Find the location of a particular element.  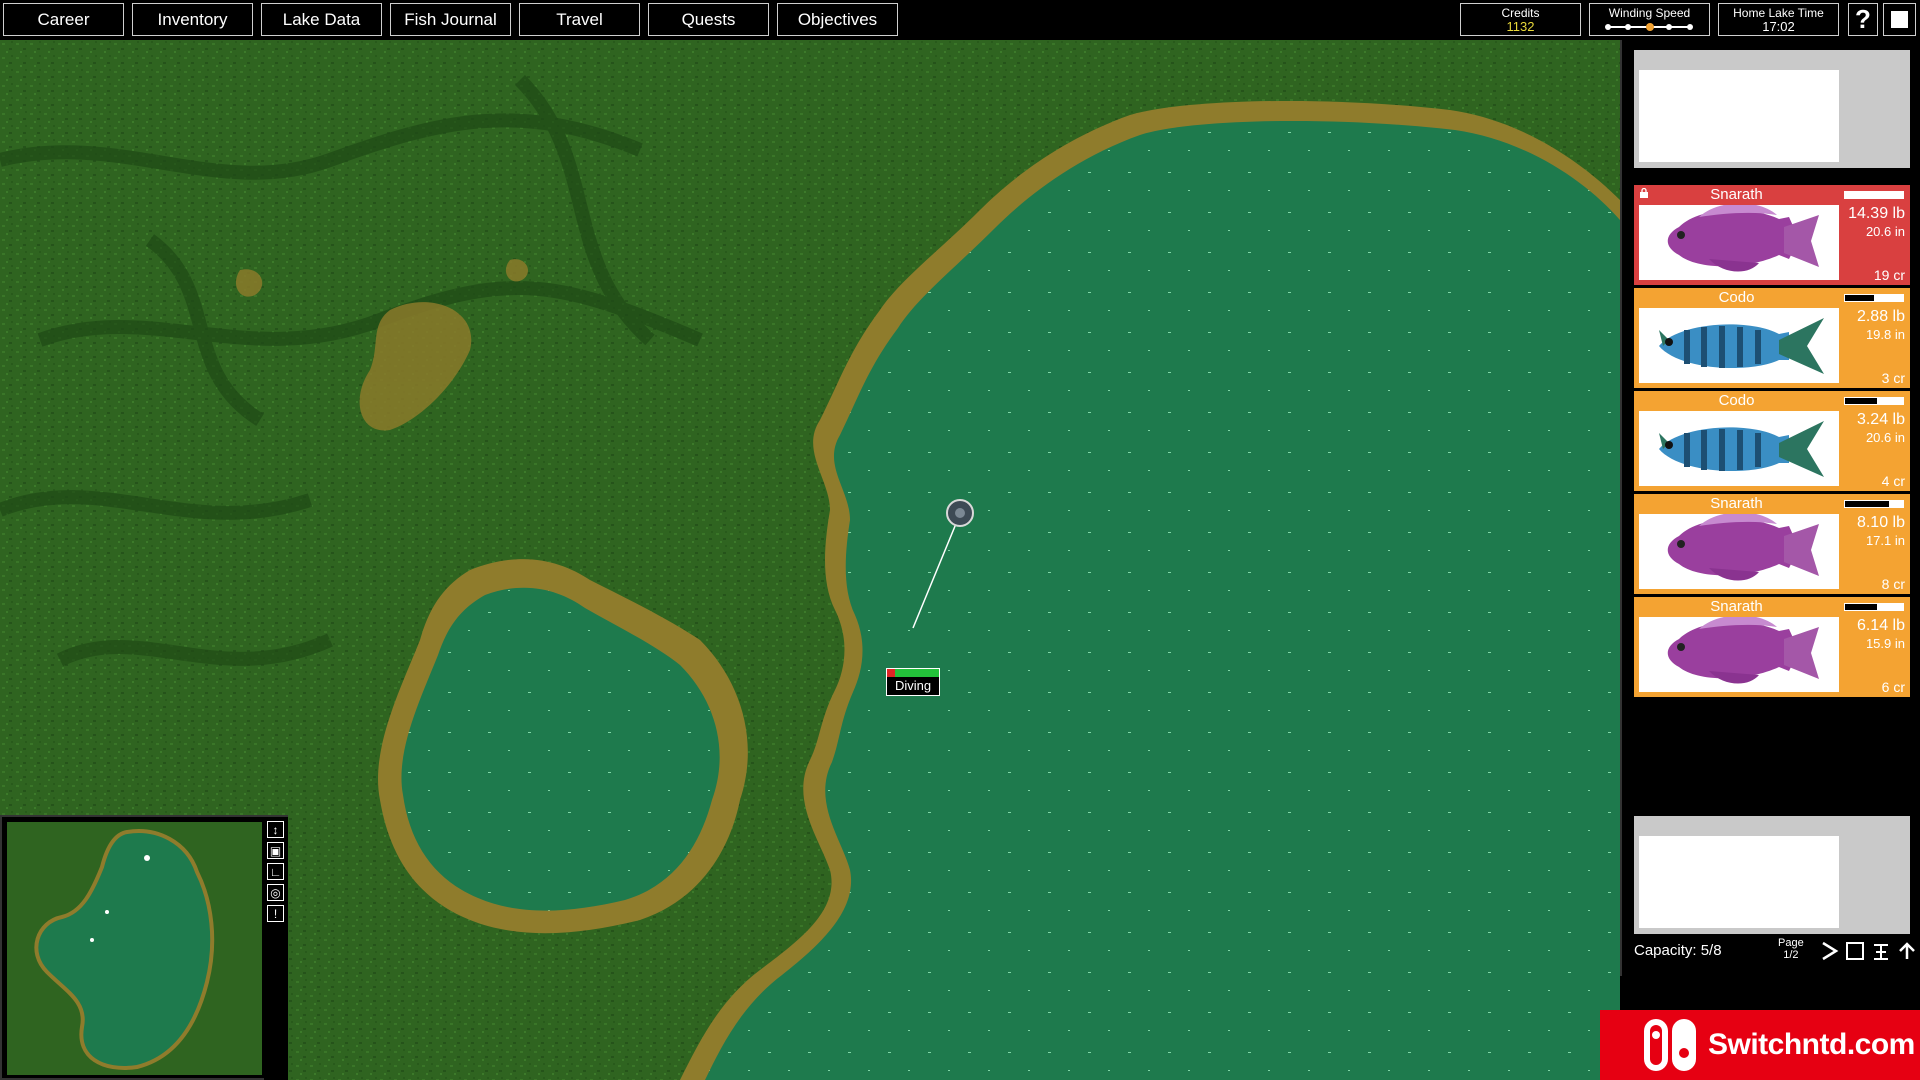

fish-weight: 3.24 lb is located at coordinates (1880, 419).